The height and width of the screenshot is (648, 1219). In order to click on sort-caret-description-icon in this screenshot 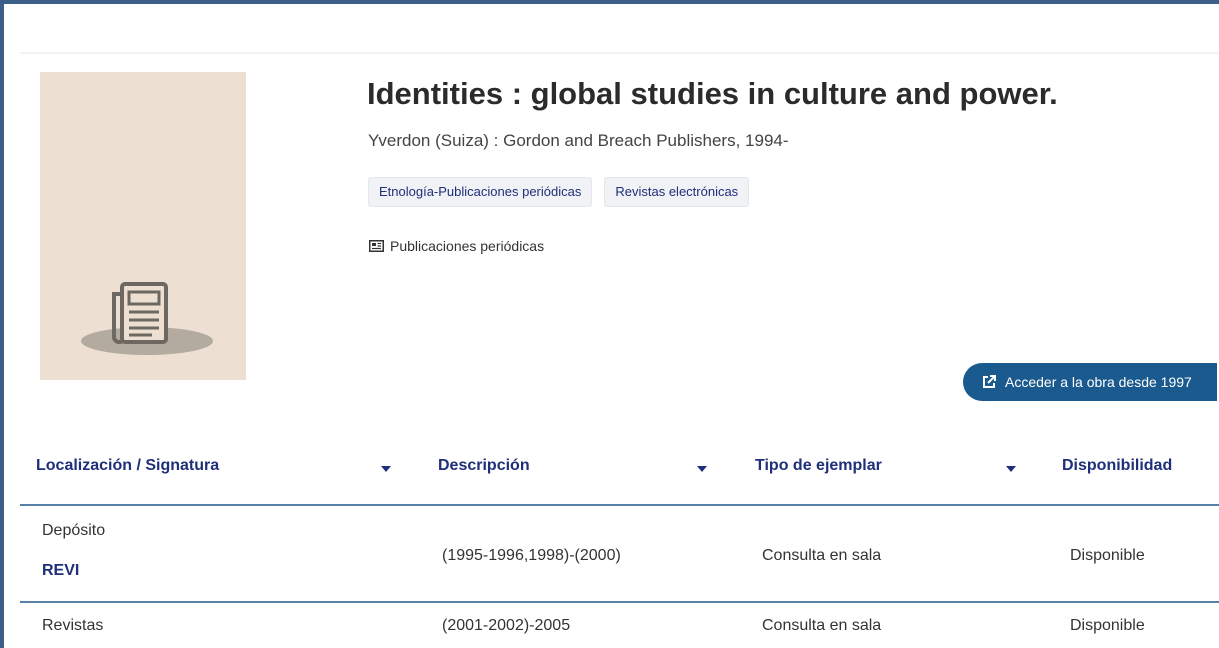, I will do `click(702, 469)`.